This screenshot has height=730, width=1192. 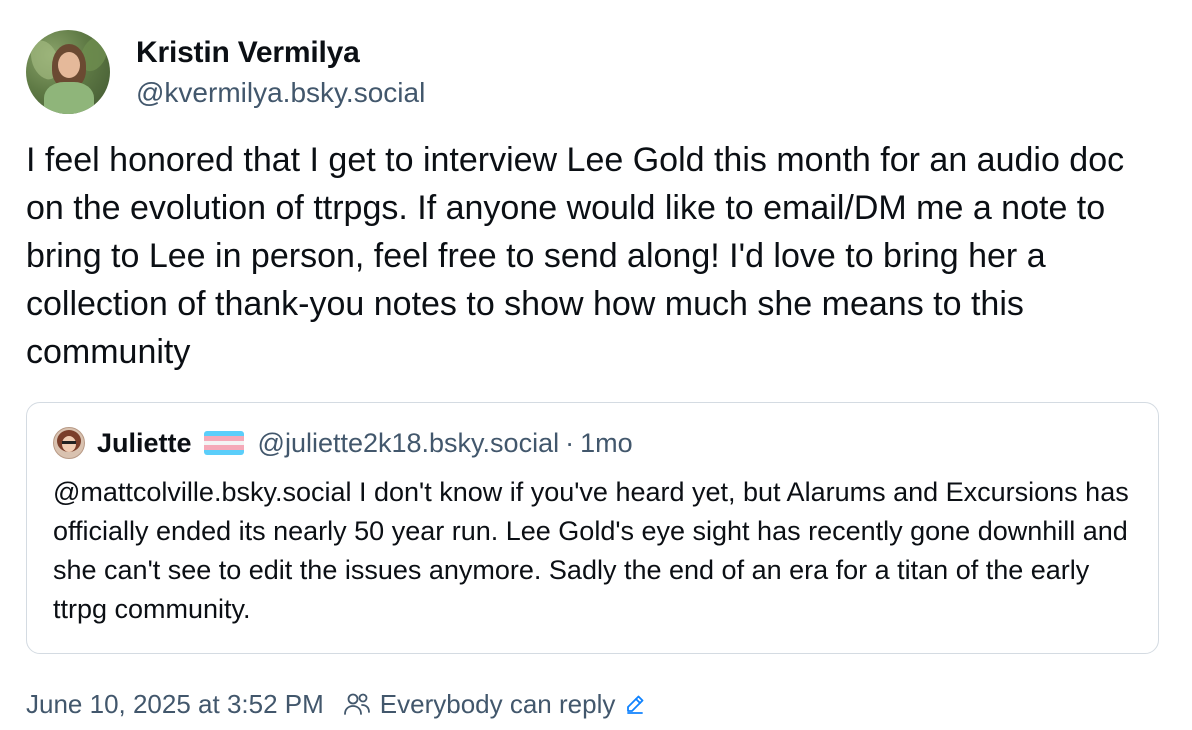 I want to click on post-header: Kristin Vermilya @kvermilya.bsky.social, so click(x=225, y=72).